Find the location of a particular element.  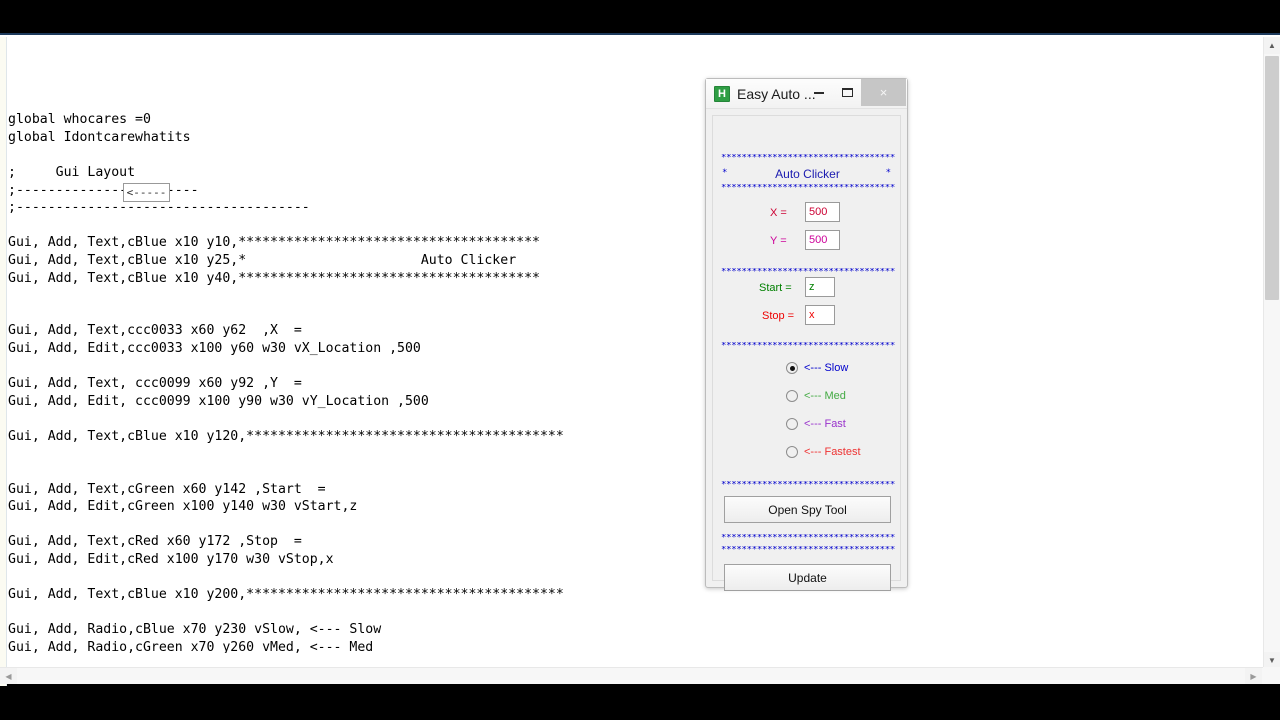

vertical-scrollbar-thumb is located at coordinates (1272, 178).